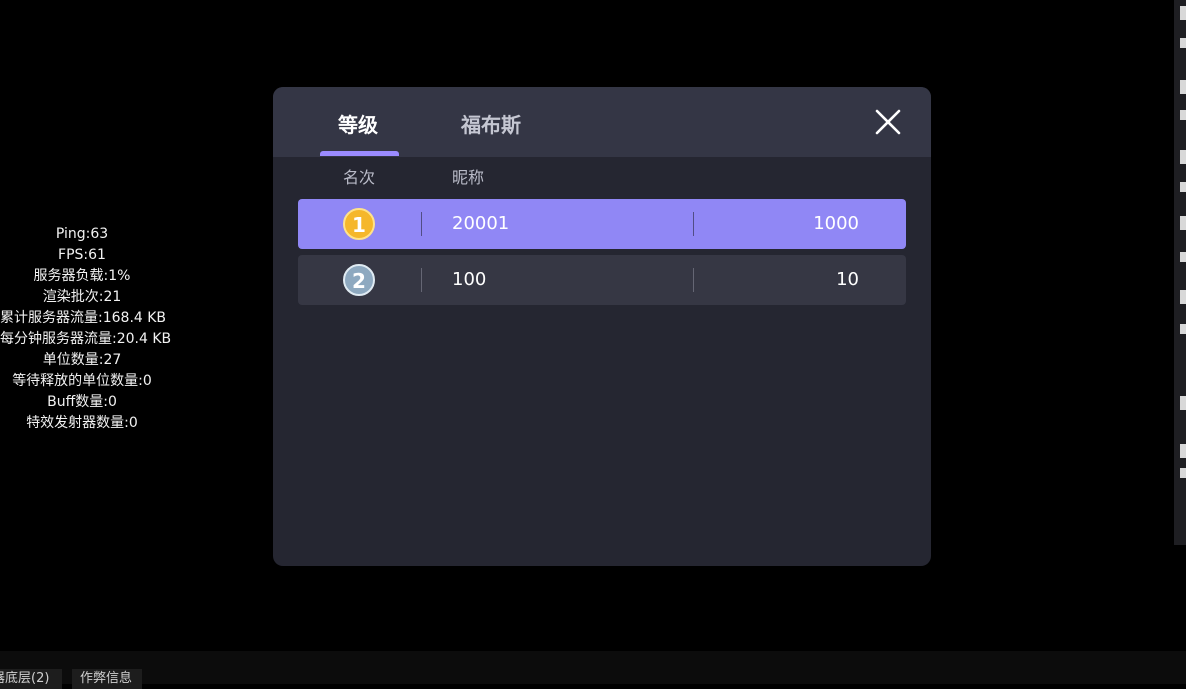  I want to click on stat-effect-emitters: 特效发射器数量:0, so click(82, 423).